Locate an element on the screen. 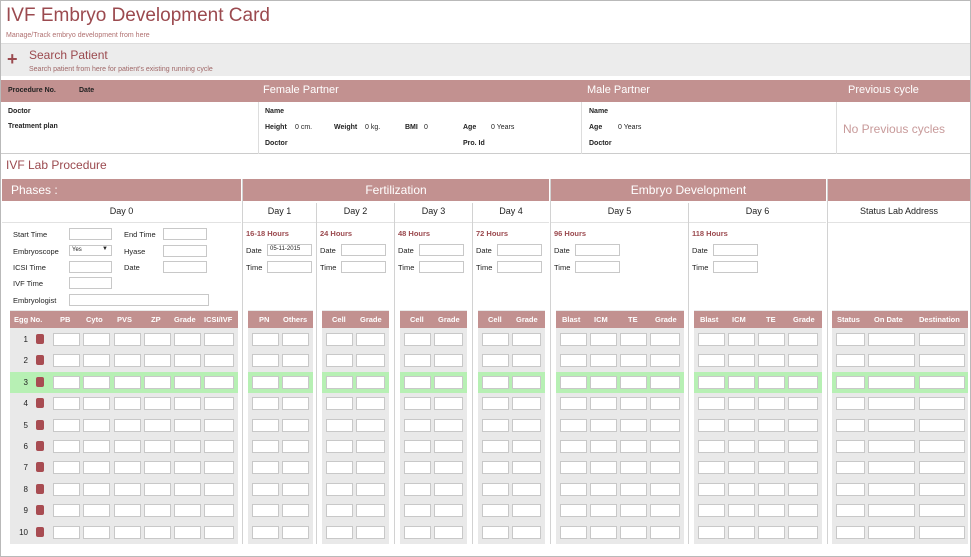  table-row: 9 is located at coordinates (124, 510).